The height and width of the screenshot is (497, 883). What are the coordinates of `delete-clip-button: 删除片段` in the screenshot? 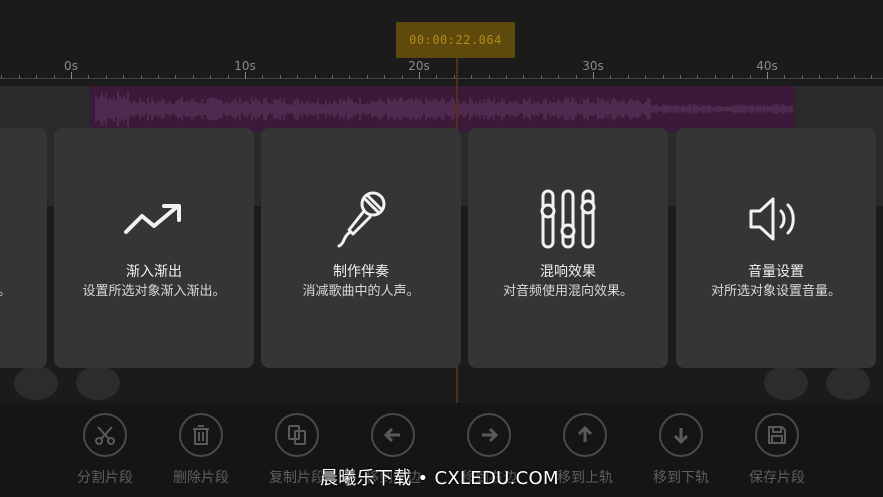 It's located at (201, 450).